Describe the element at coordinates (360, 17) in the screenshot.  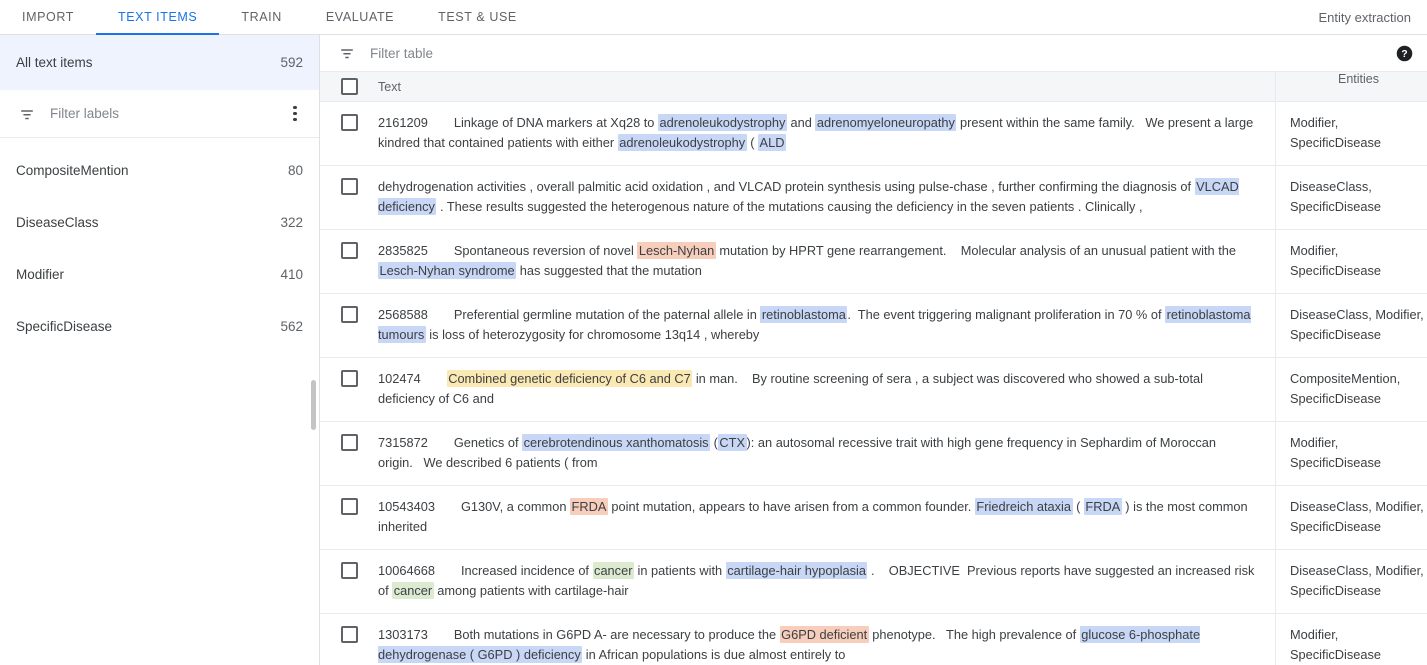
I see `tab-evaluate: EVALUATE` at that location.